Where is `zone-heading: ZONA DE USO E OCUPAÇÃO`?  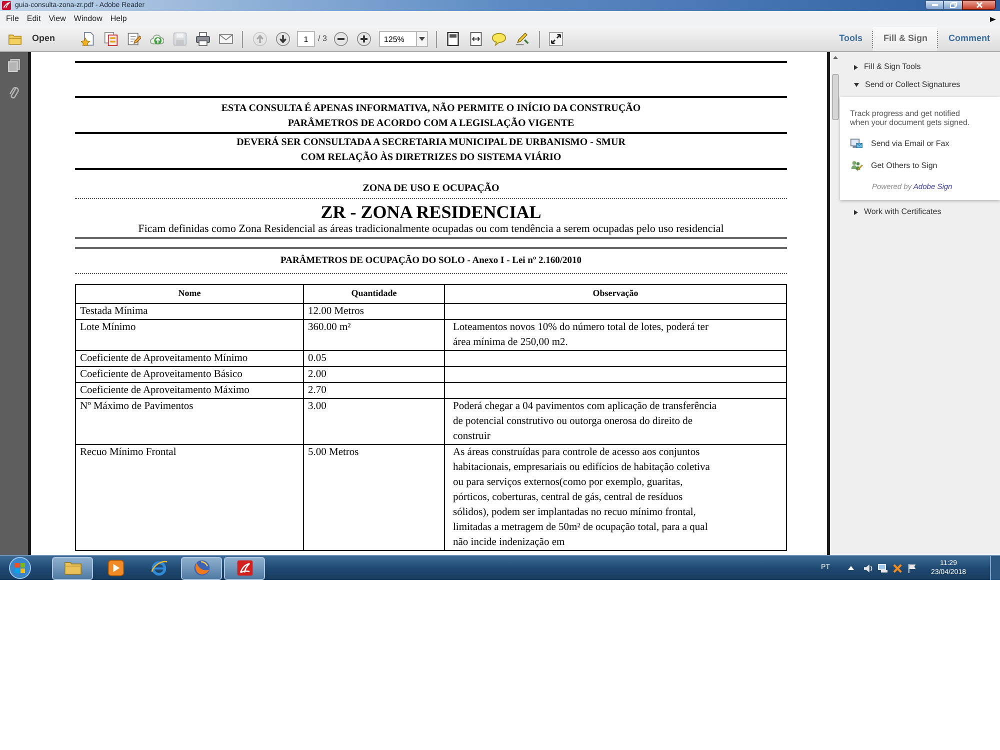
zone-heading: ZONA DE USO E OCUPAÇÃO is located at coordinates (431, 189).